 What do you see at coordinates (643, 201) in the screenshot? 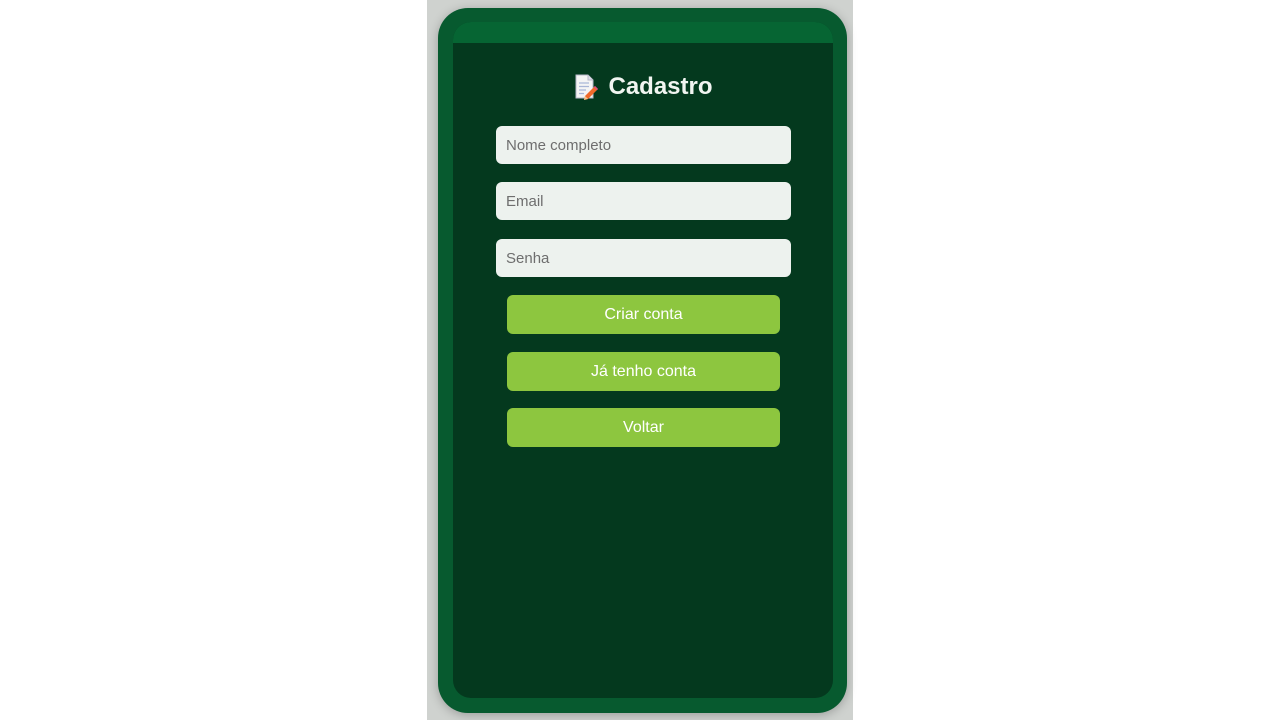
I see `email-input` at bounding box center [643, 201].